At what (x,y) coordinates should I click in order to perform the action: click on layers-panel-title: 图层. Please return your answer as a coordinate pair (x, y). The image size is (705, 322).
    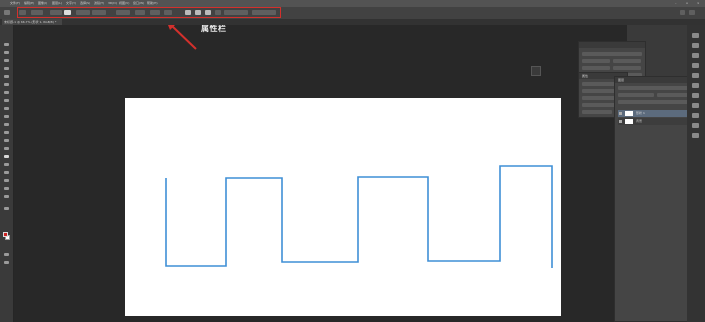
    Looking at the image, I should click on (654, 80).